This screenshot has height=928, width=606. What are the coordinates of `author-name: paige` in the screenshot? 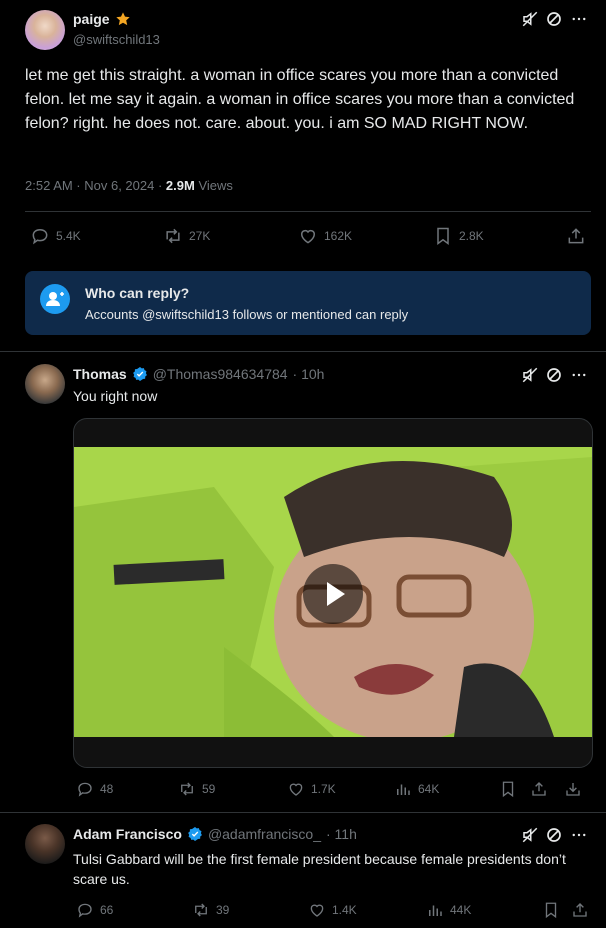 It's located at (91, 19).